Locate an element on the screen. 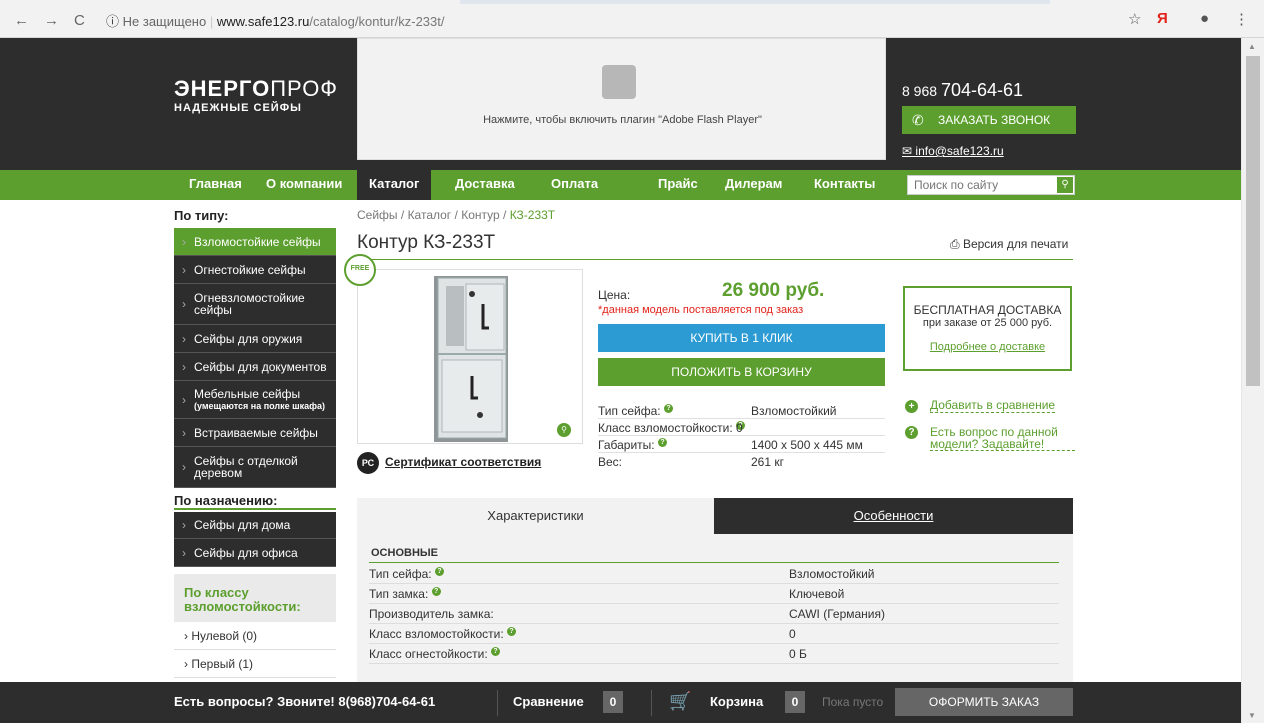  menu-catalog: Каталог is located at coordinates (394, 185).